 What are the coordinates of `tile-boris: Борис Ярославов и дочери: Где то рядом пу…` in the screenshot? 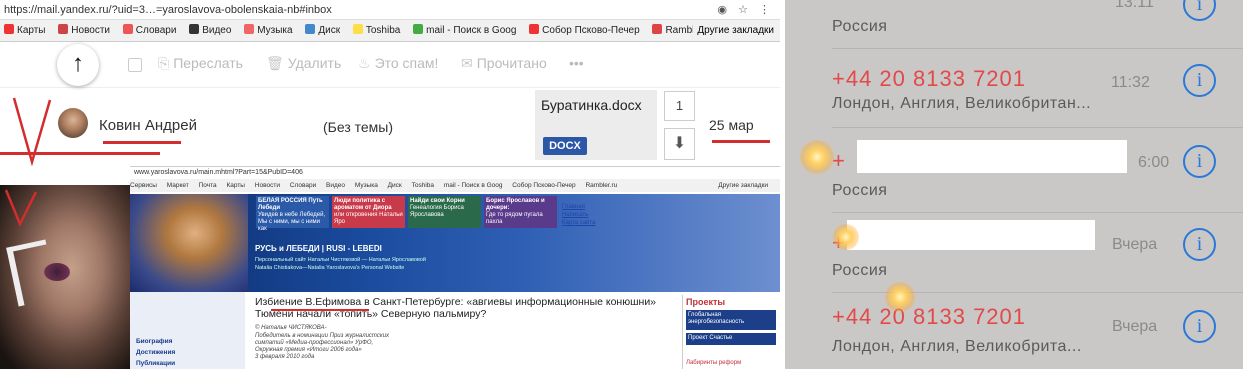 It's located at (520, 212).